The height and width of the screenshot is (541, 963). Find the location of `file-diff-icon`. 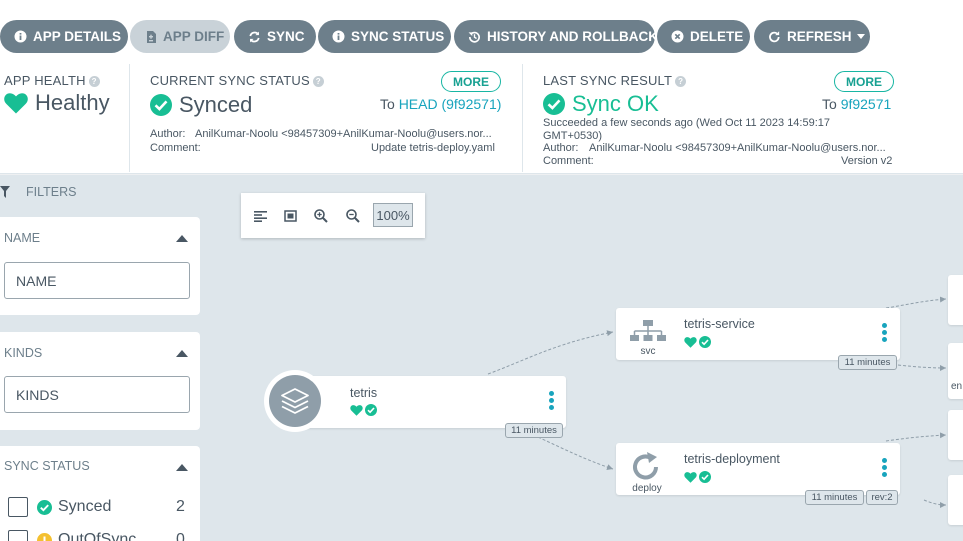

file-diff-icon is located at coordinates (150, 36).